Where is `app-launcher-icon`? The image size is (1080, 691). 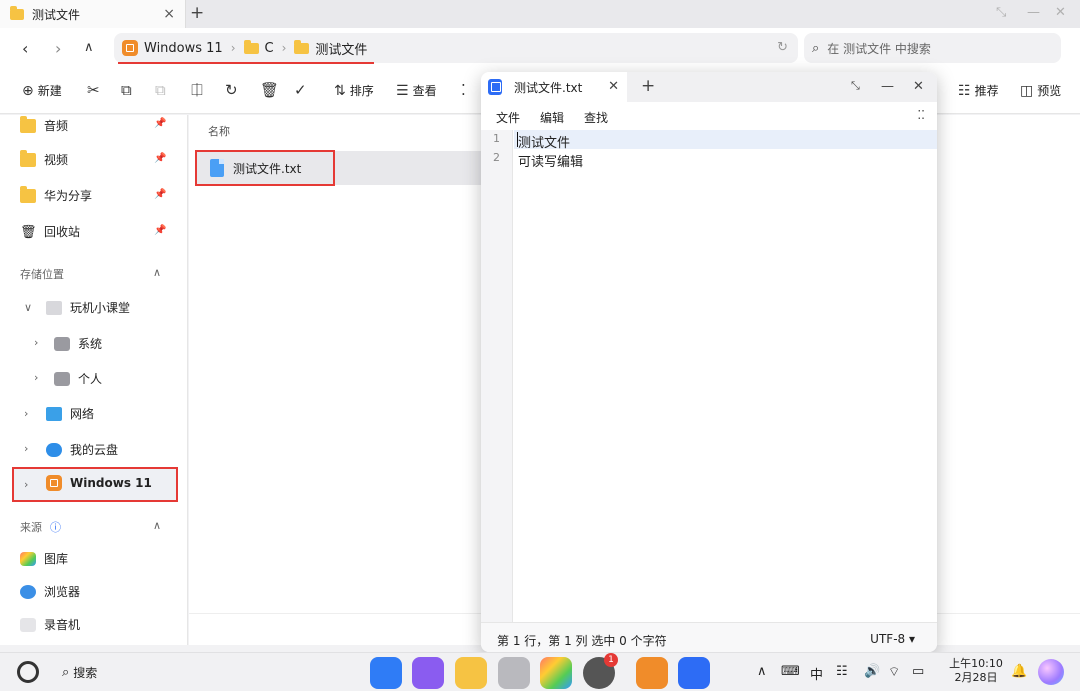 app-launcher-icon is located at coordinates (386, 673).